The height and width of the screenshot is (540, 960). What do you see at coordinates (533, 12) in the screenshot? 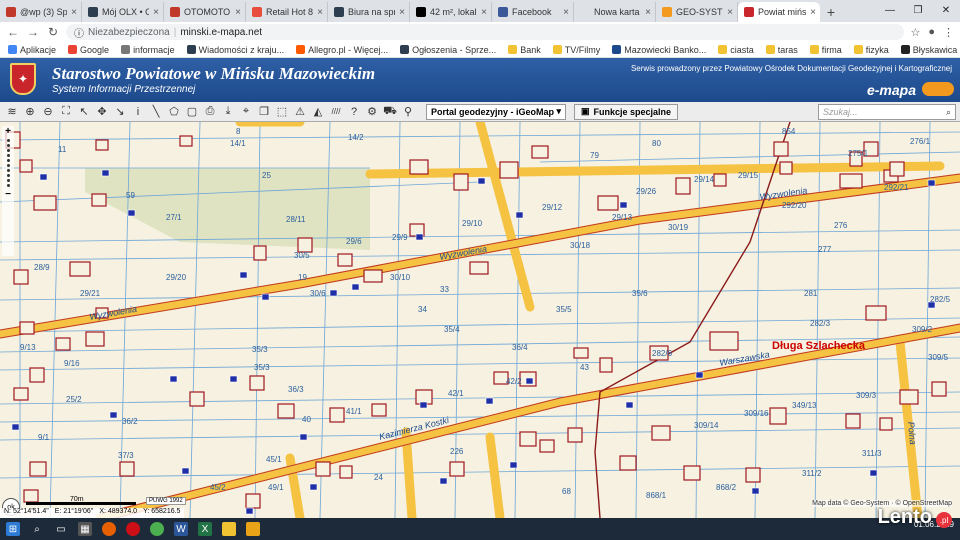
I see `browser-tab: Facebook ×` at bounding box center [533, 12].